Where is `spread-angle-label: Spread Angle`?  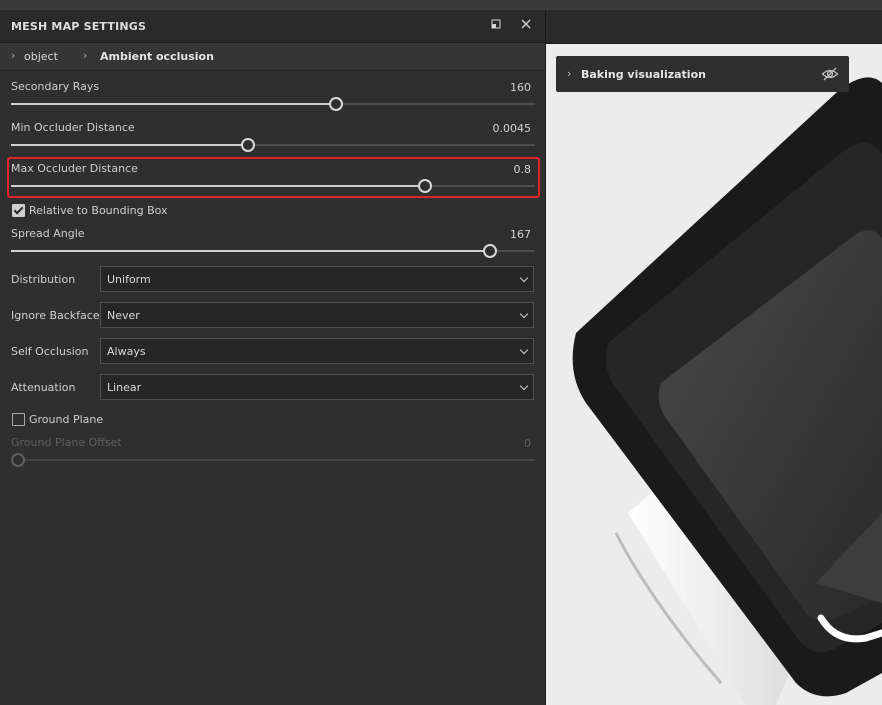 spread-angle-label: Spread Angle is located at coordinates (48, 233).